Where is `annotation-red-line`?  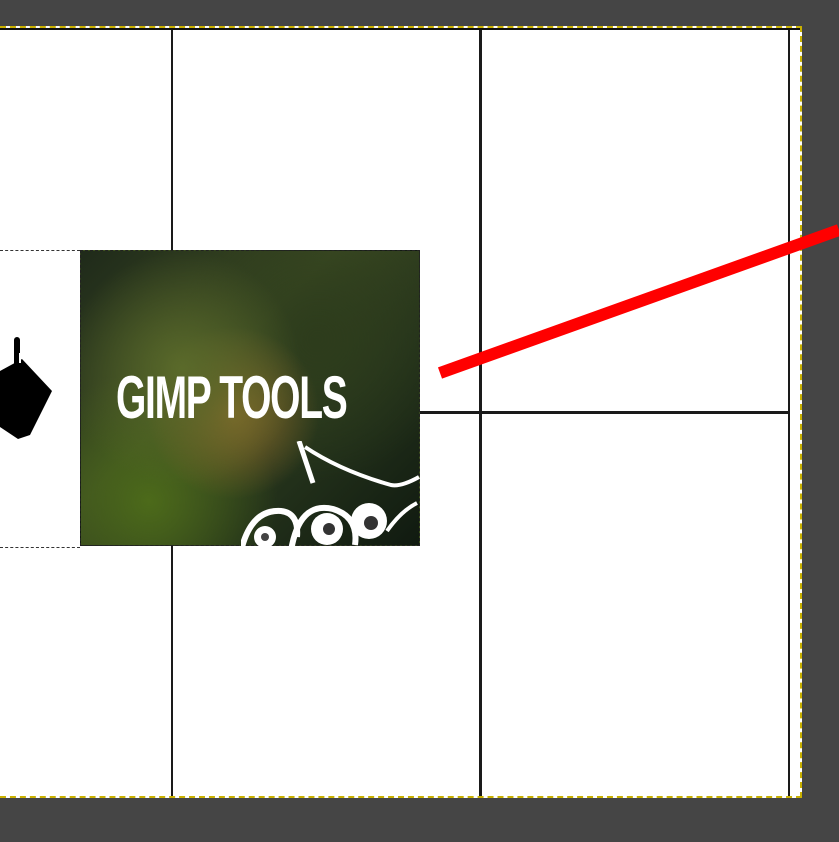
annotation-red-line is located at coordinates (638, 301).